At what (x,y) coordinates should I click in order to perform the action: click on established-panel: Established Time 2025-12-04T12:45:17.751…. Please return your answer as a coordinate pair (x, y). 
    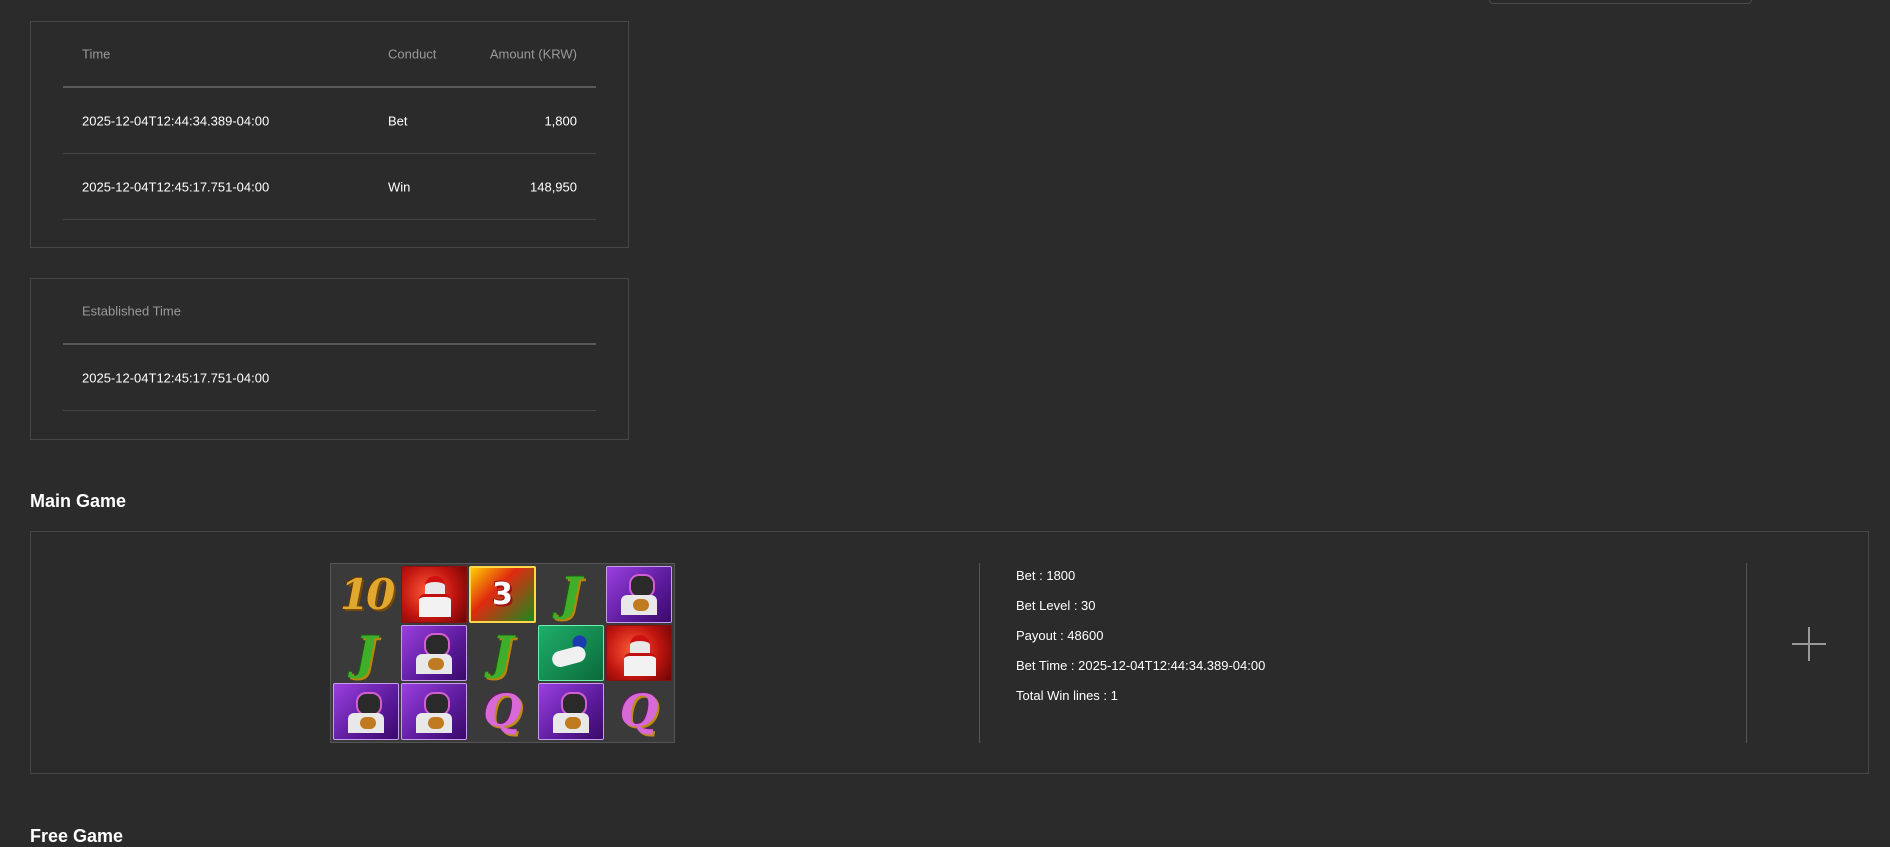
    Looking at the image, I should click on (329, 359).